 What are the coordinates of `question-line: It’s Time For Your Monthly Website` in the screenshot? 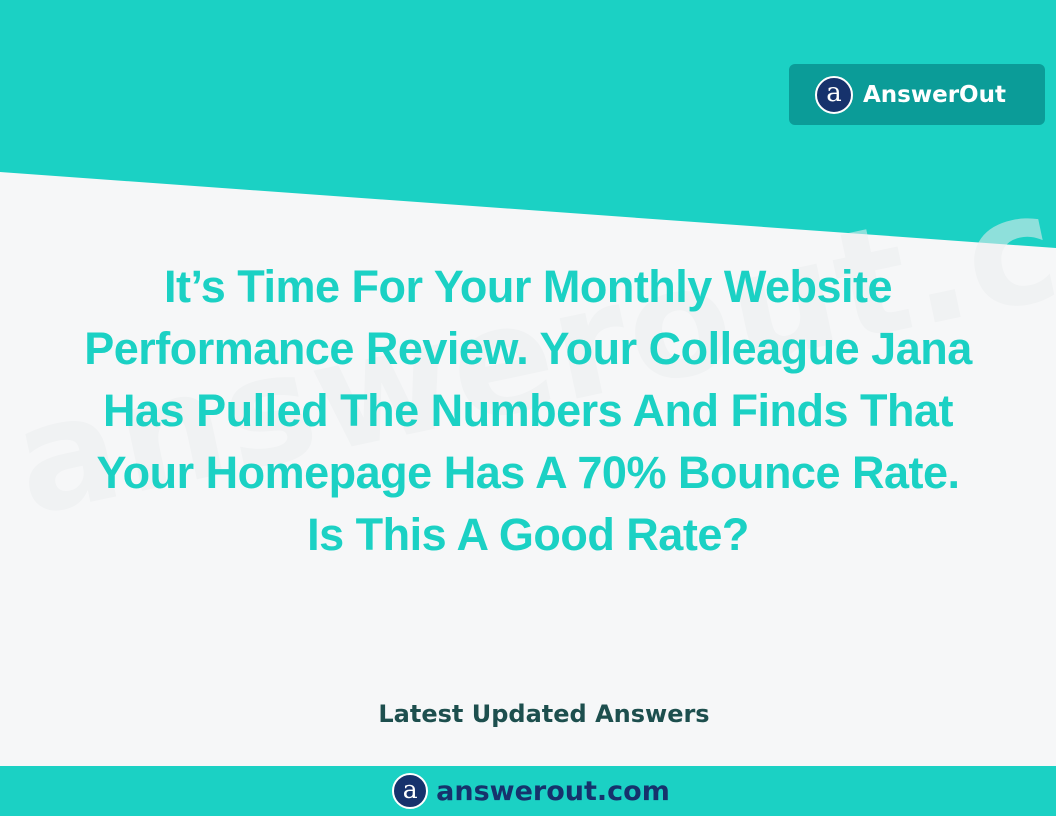 It's located at (528, 286).